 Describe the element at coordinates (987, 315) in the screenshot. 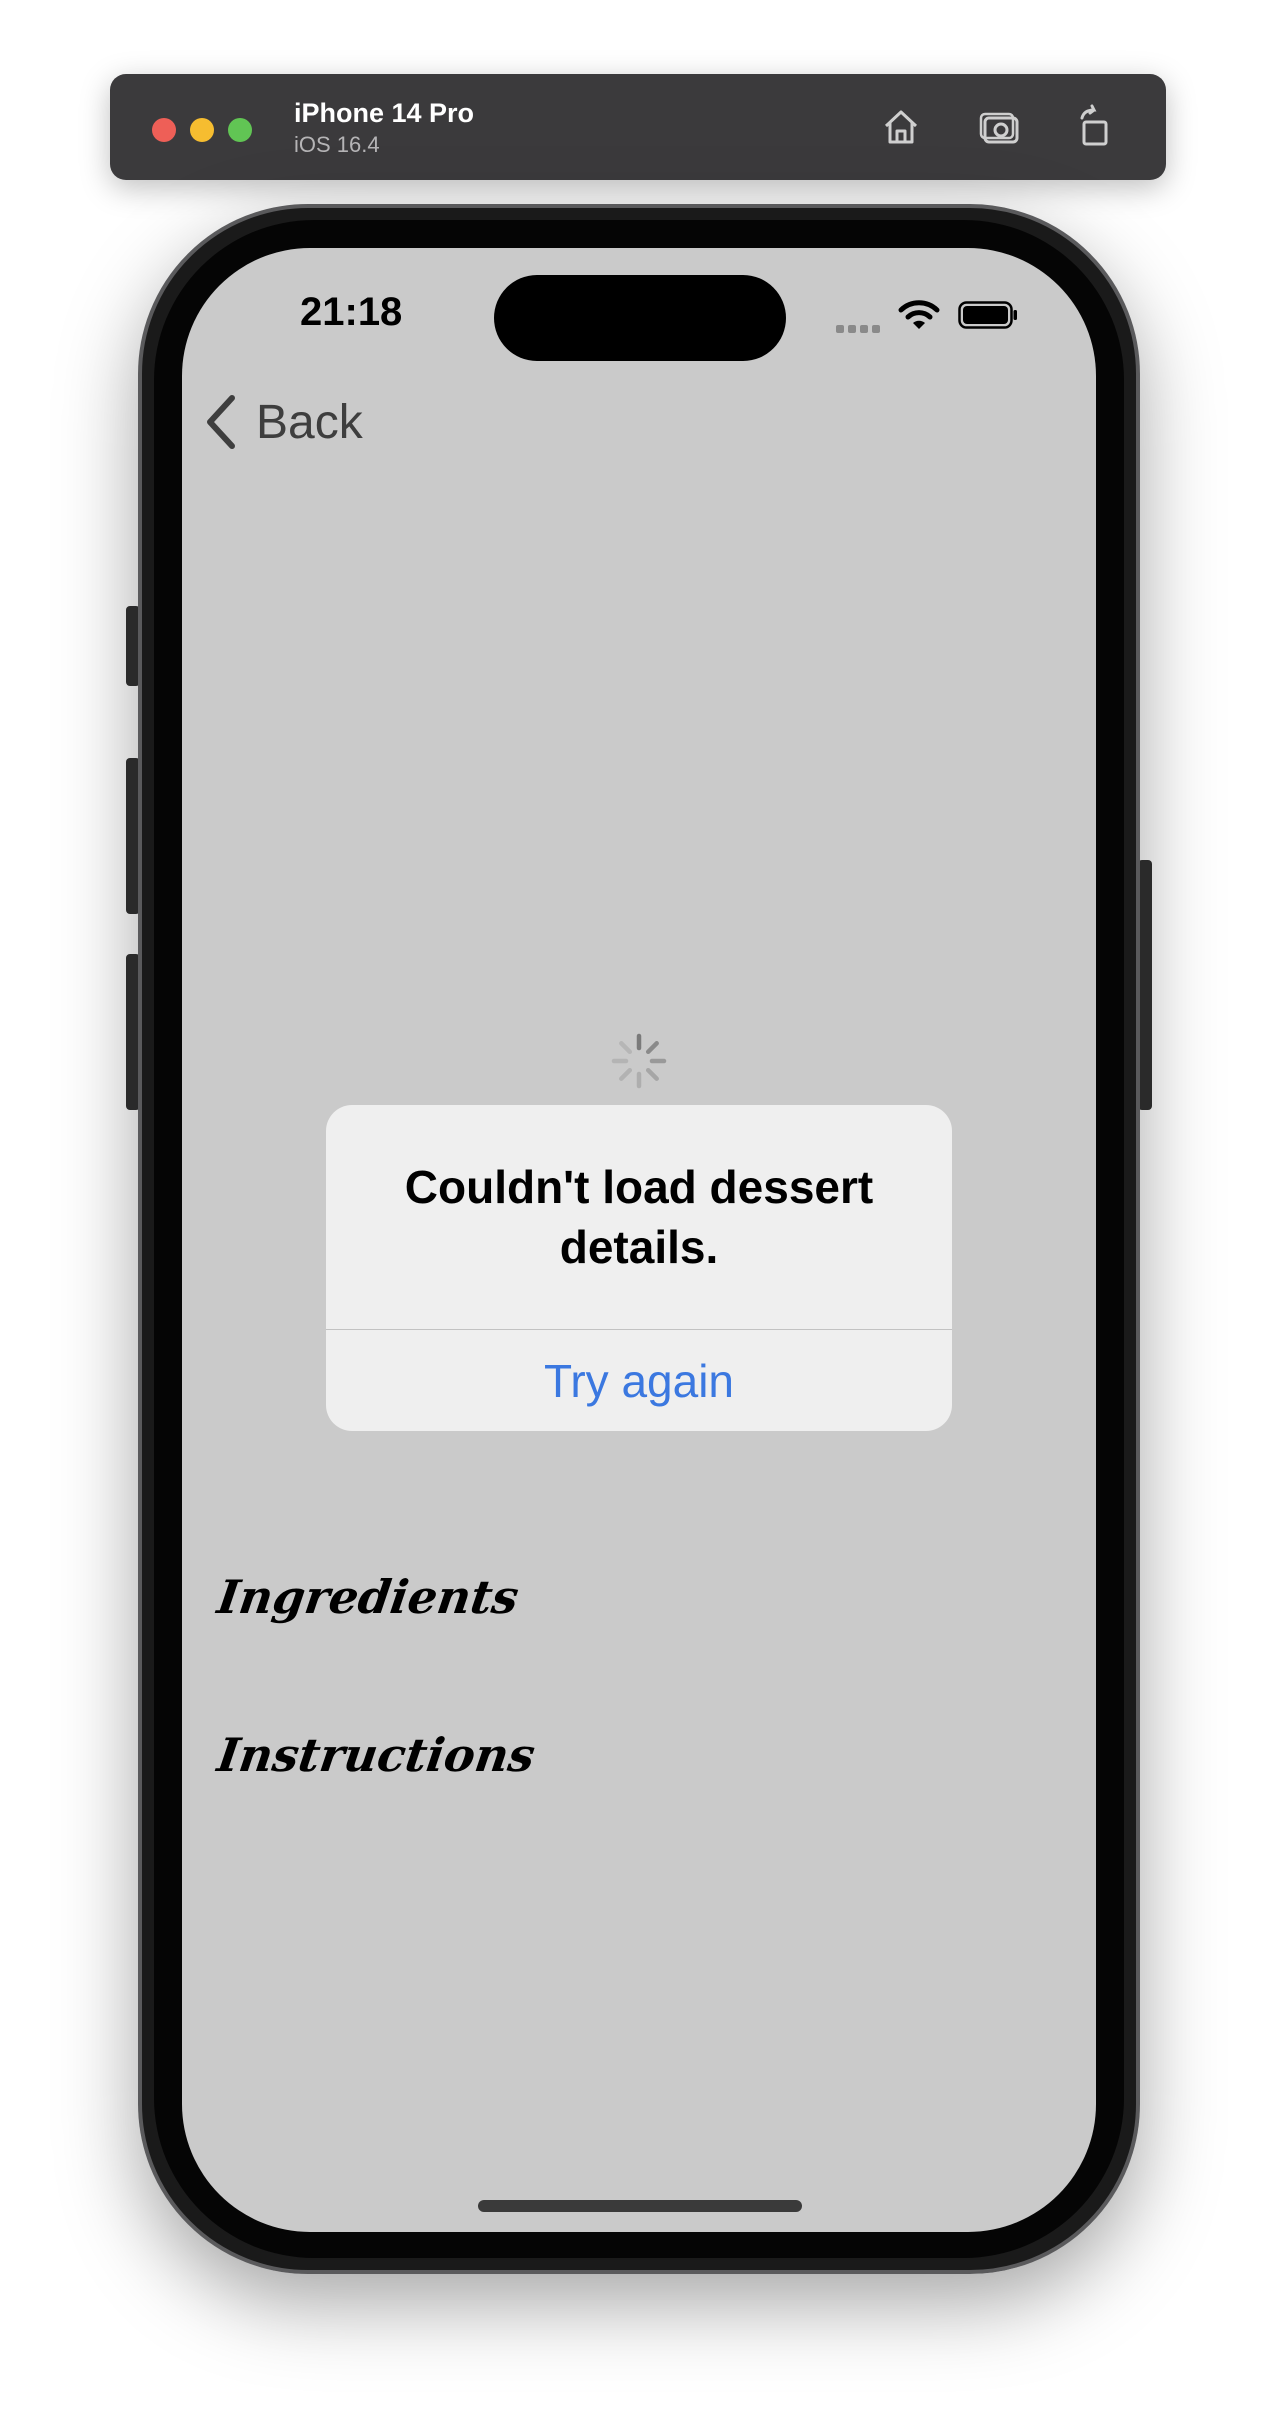

I see `battery-icon` at that location.